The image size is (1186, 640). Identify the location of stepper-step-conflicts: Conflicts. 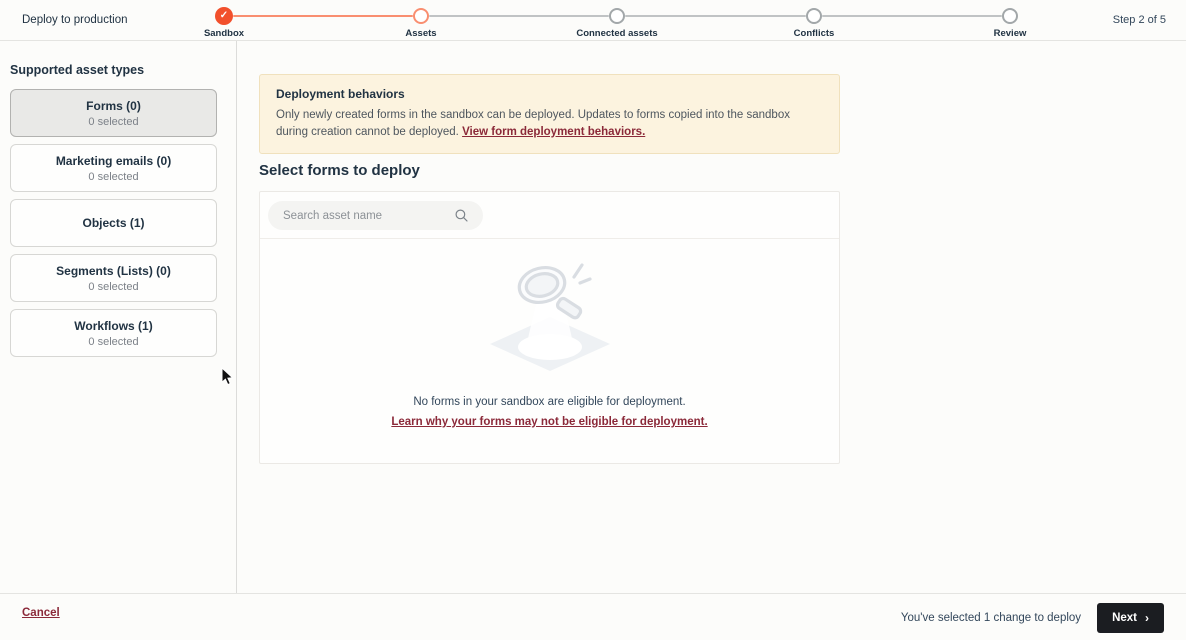
(814, 19).